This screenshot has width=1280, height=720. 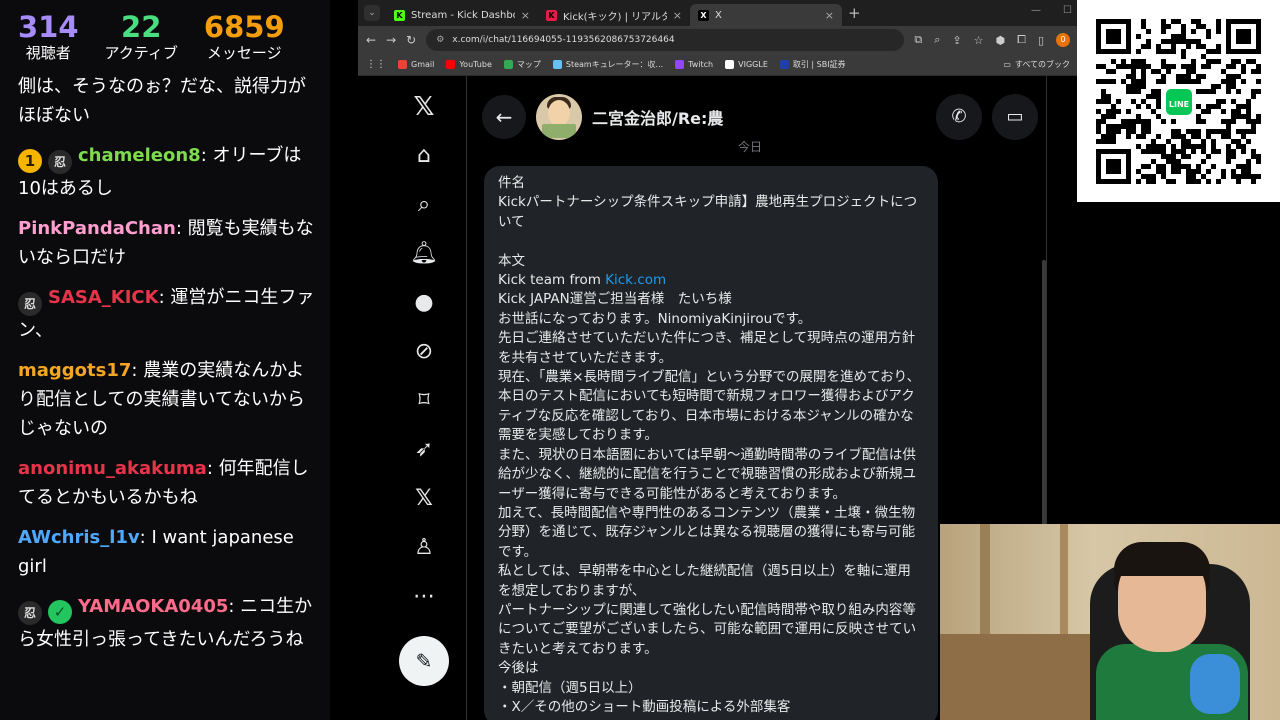 What do you see at coordinates (1021, 40) in the screenshot?
I see `extensions-icon: ⧠` at bounding box center [1021, 40].